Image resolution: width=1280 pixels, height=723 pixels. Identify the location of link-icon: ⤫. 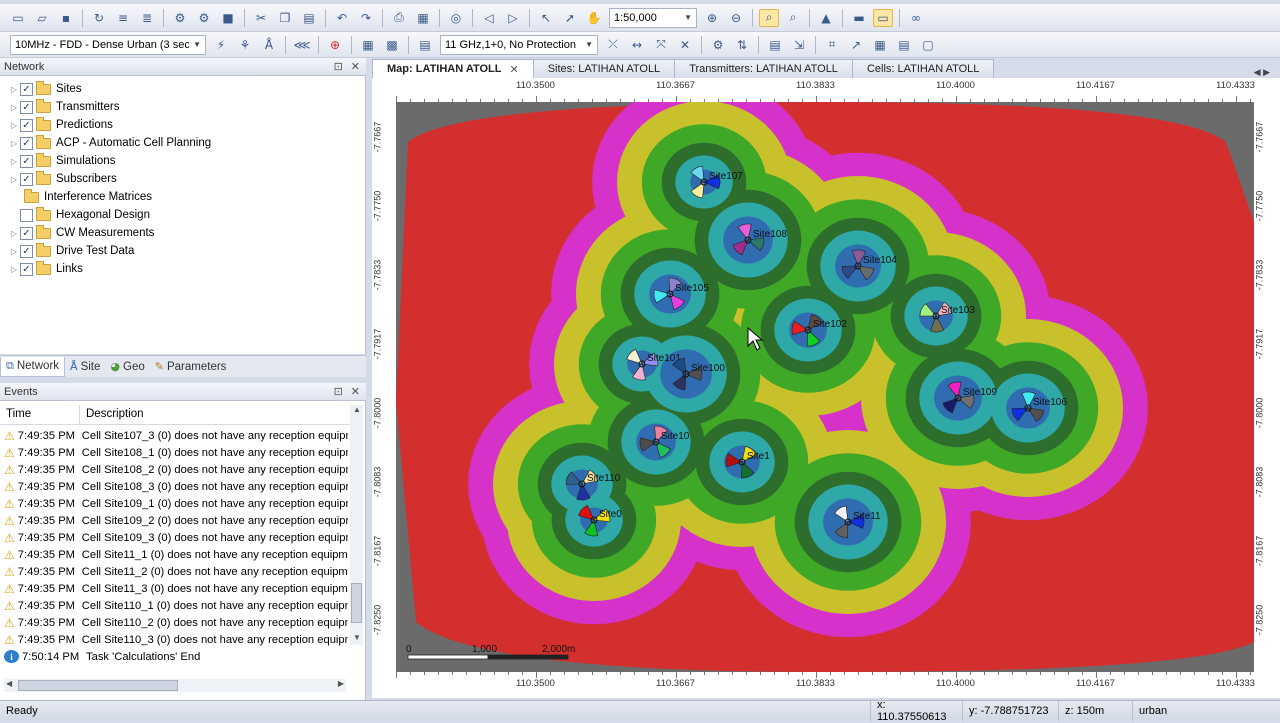
(613, 45).